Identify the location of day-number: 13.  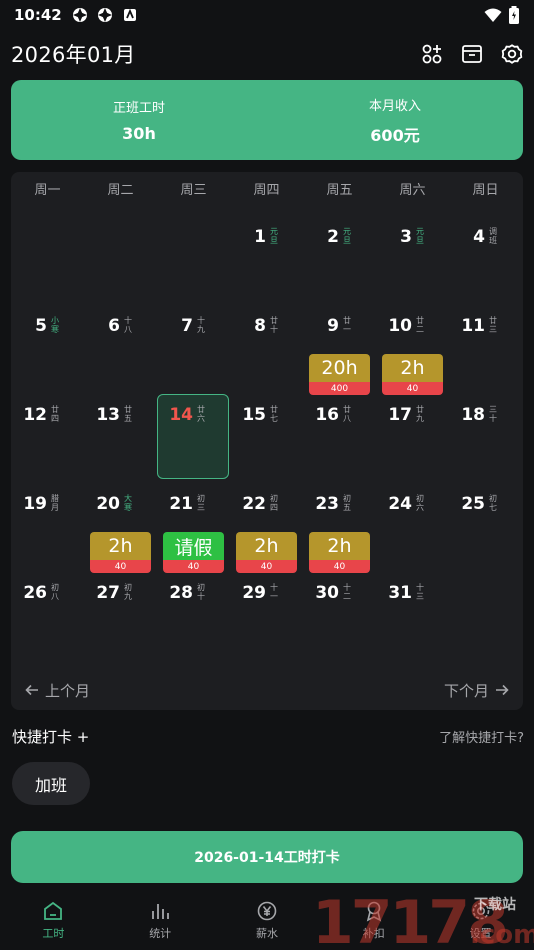
(108, 415).